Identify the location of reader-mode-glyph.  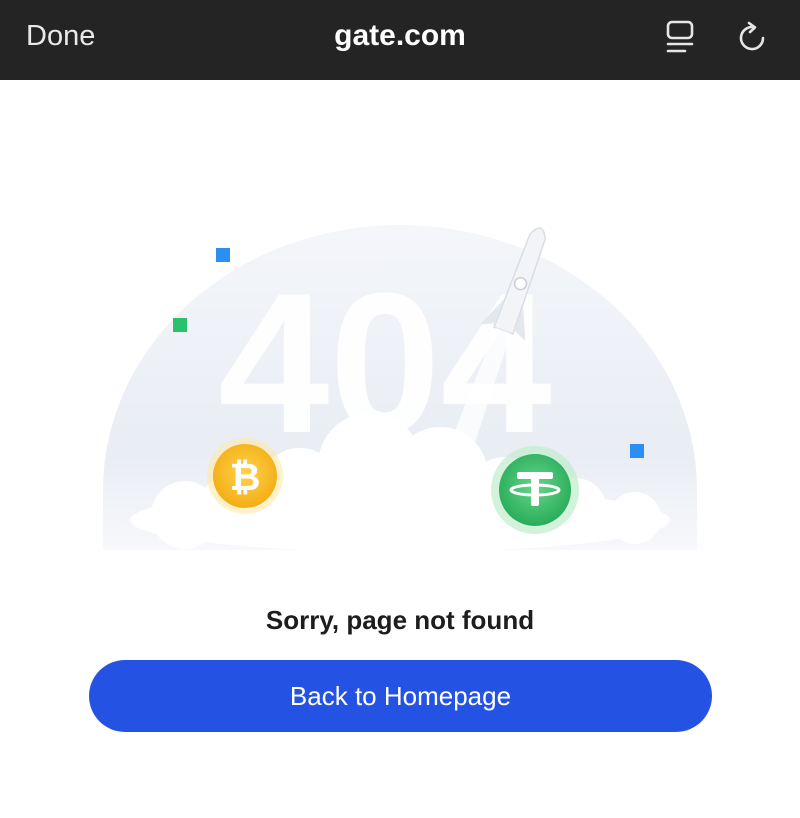
(680, 36).